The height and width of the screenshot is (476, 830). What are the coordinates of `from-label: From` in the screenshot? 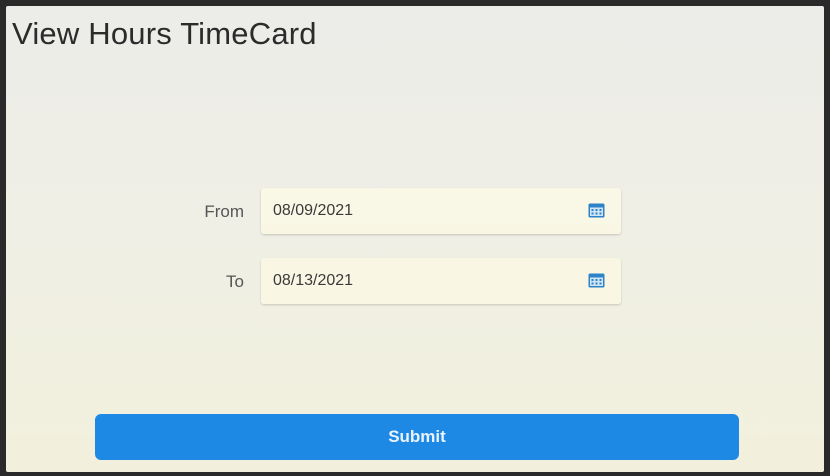 It's located at (224, 211).